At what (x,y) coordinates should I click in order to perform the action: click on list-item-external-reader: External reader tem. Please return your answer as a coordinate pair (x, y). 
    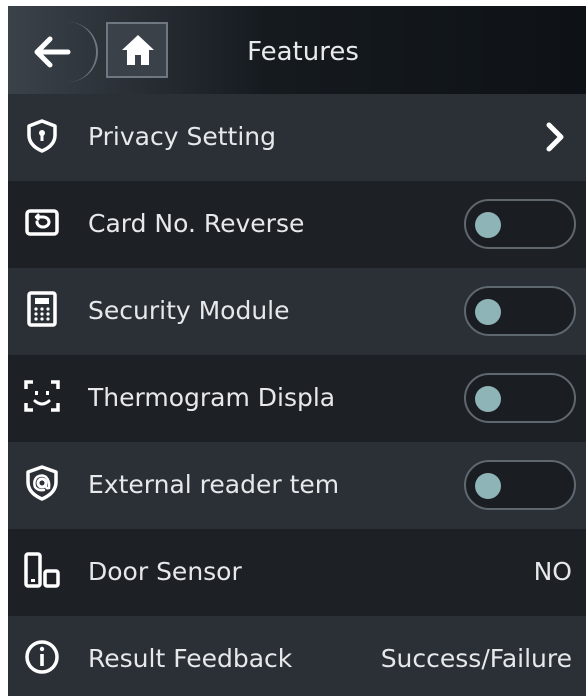
    Looking at the image, I should click on (297, 485).